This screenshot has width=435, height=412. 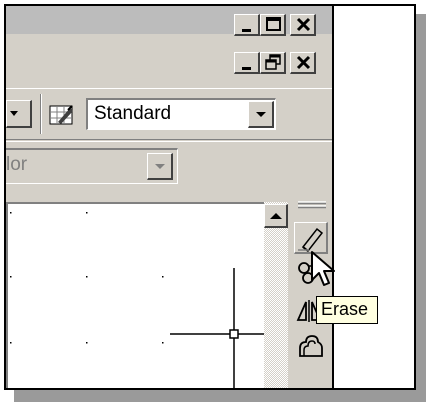 I want to click on doc-restore-button, so click(x=273, y=63).